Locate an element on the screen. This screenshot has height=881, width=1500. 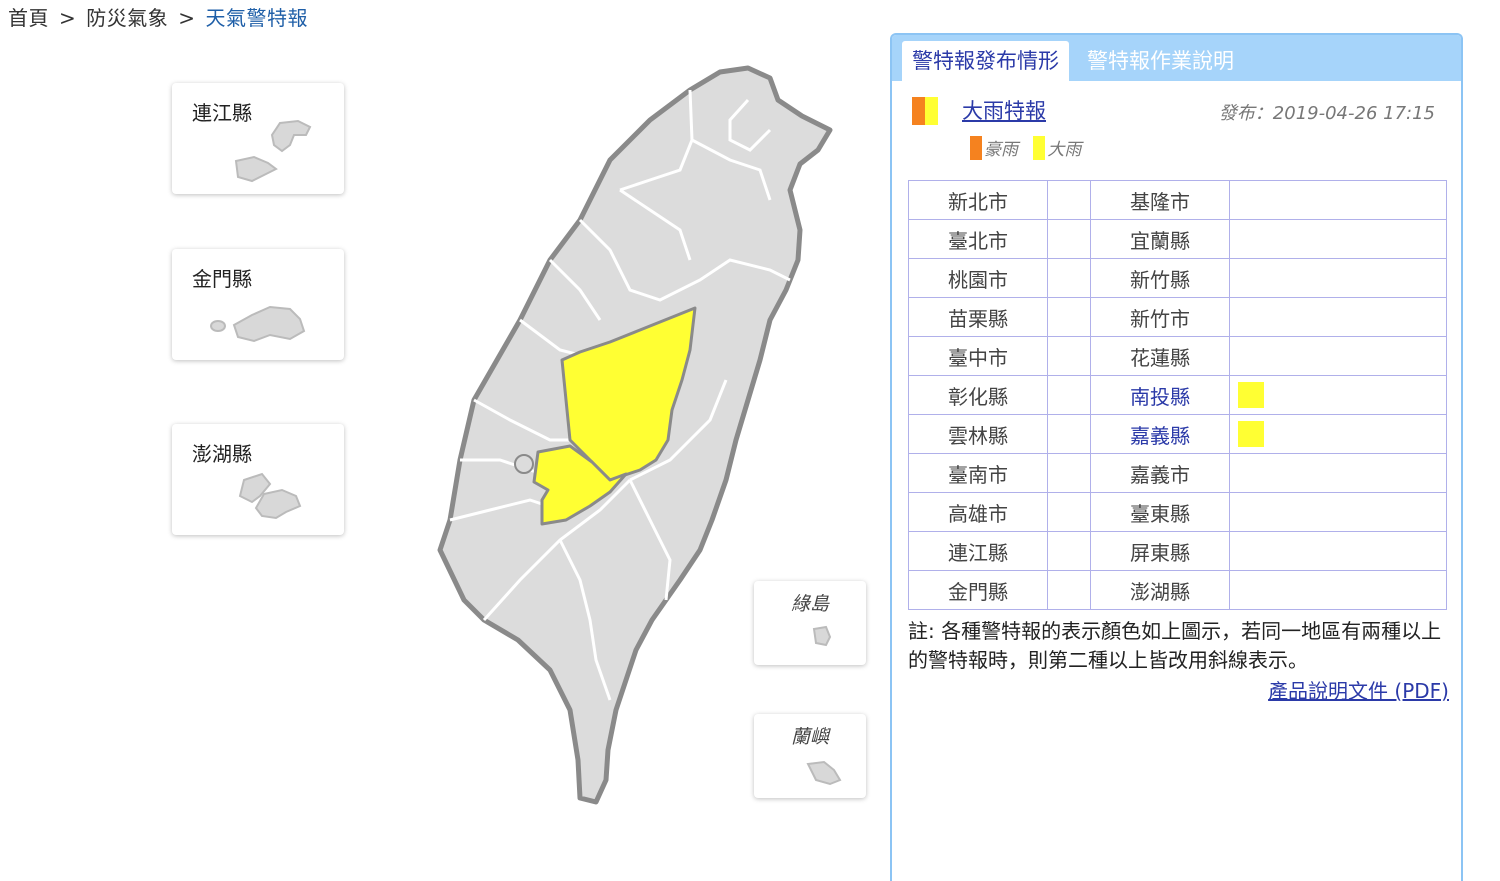
legend-item-heavy: 大雨 is located at coordinates (1057, 148).